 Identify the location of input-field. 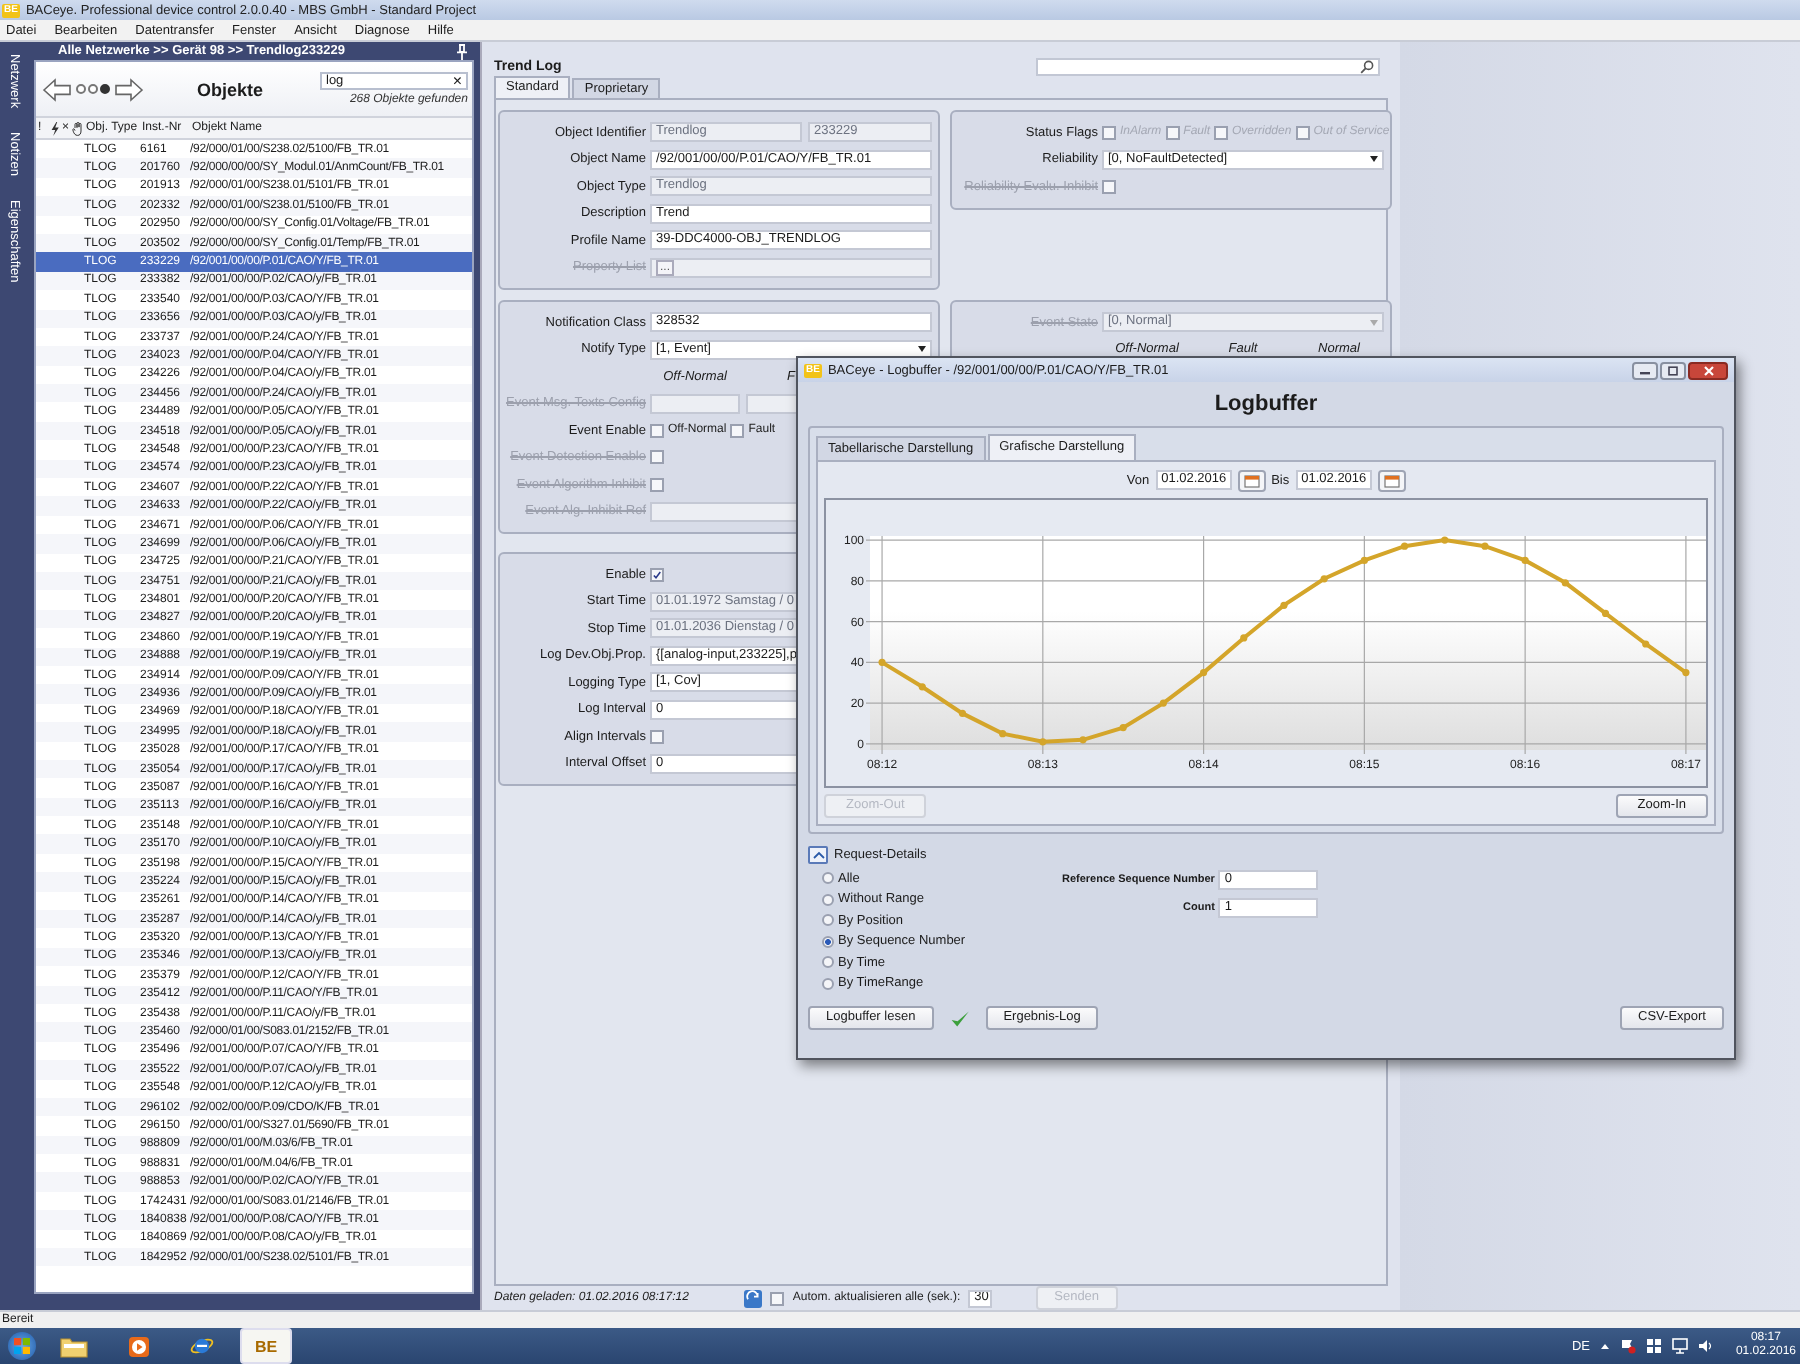
(695, 403).